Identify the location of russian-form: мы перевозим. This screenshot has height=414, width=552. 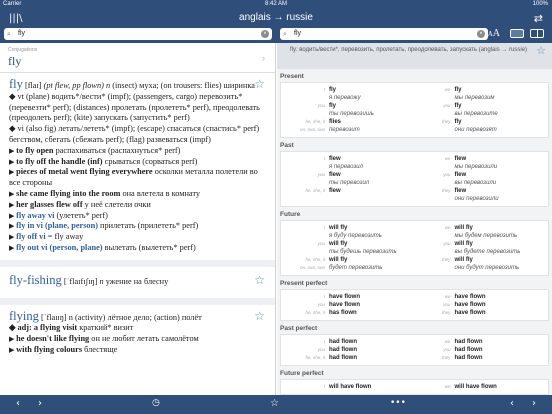
(474, 98).